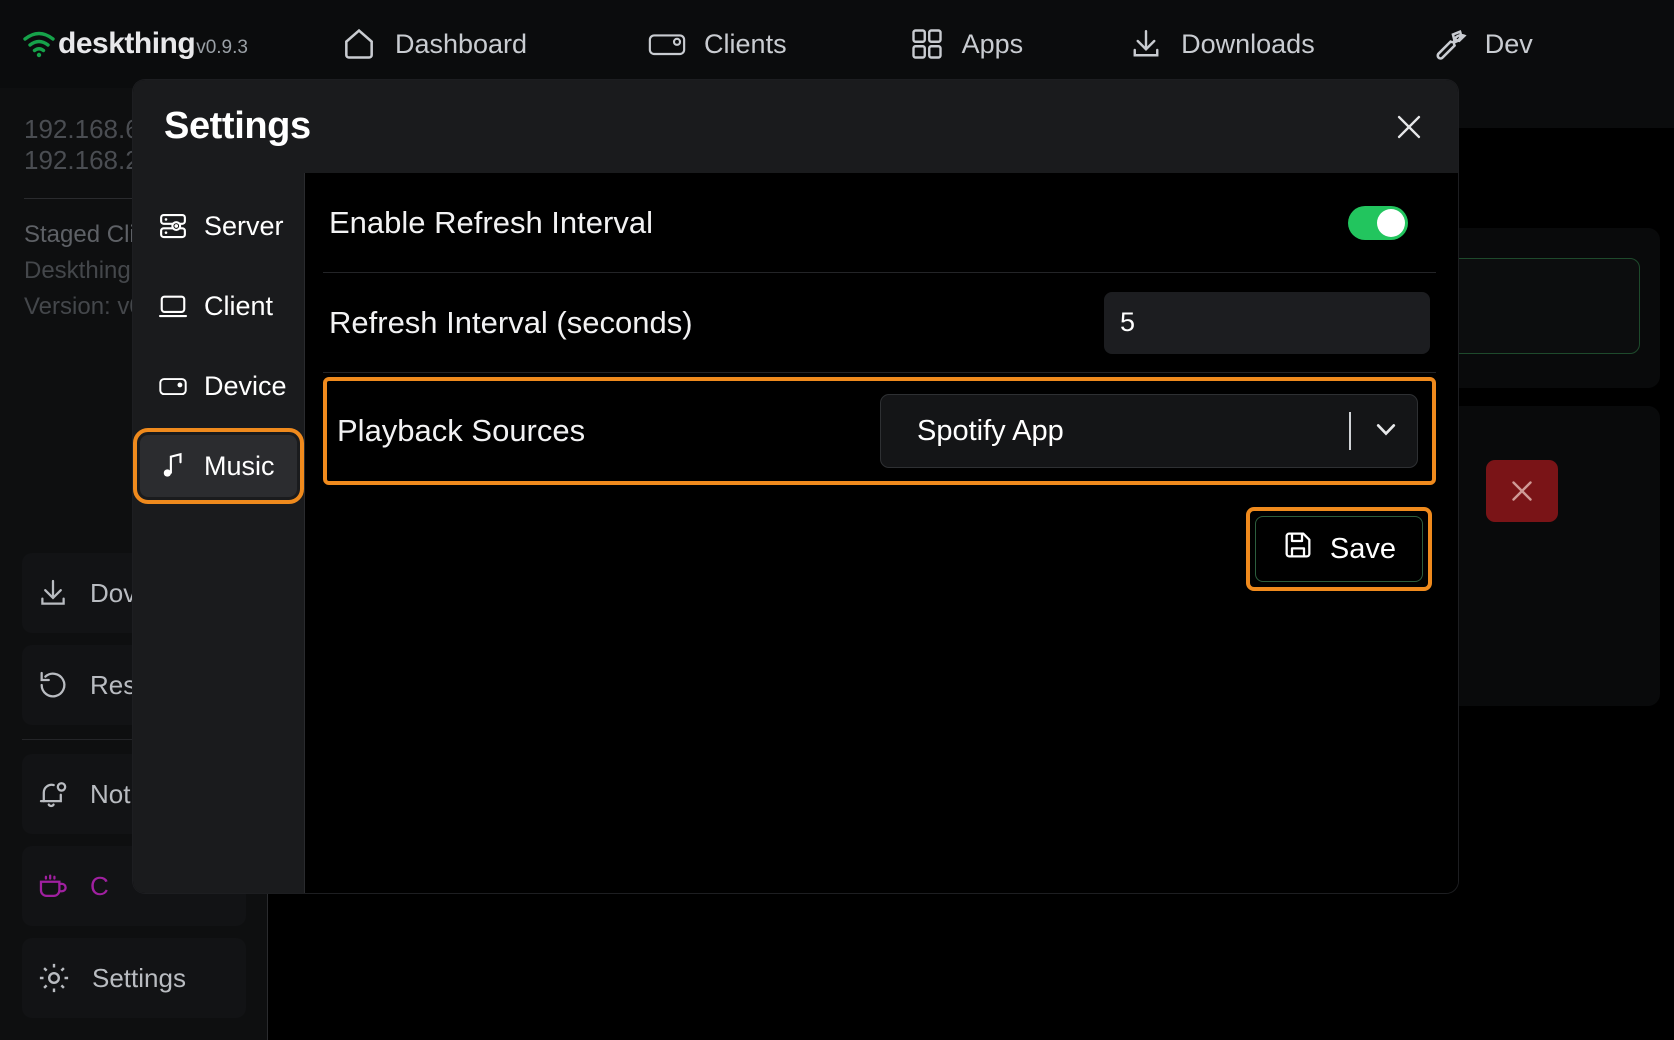  Describe the element at coordinates (1391, 222) in the screenshot. I see `toggle-knob` at that location.